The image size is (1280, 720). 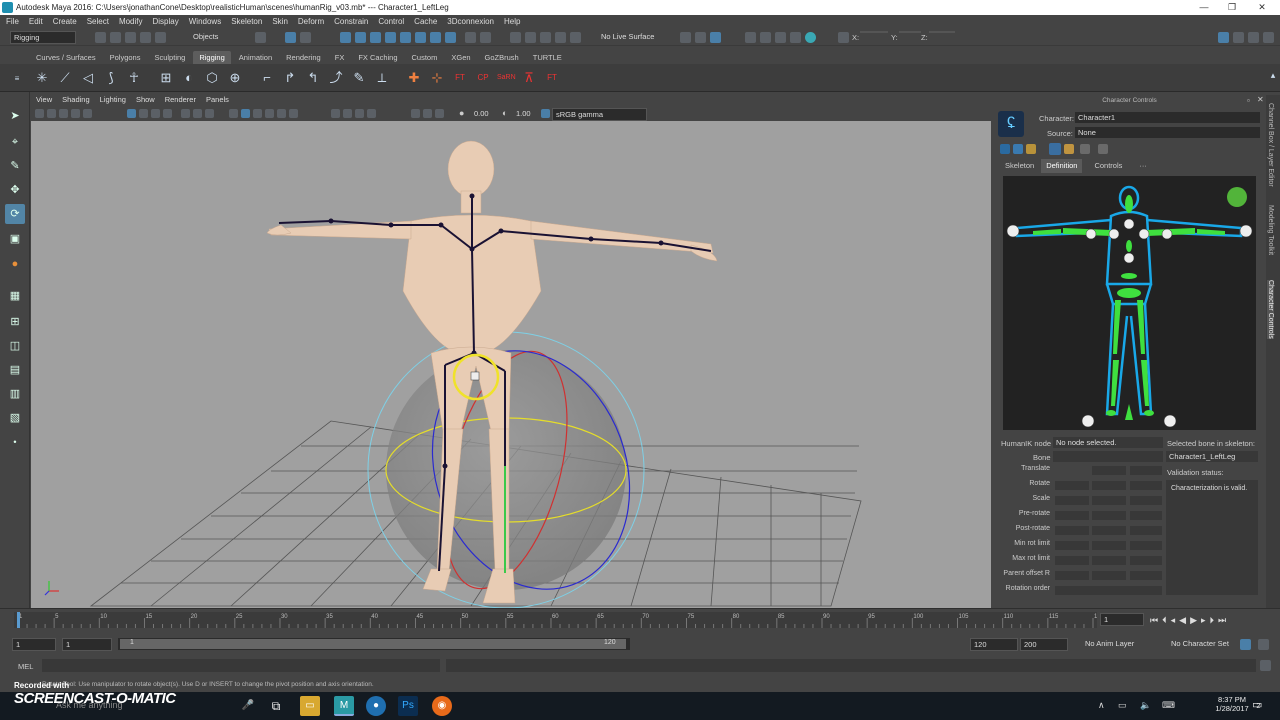 What do you see at coordinates (765, 37) in the screenshot?
I see `ipr-render-icon` at bounding box center [765, 37].